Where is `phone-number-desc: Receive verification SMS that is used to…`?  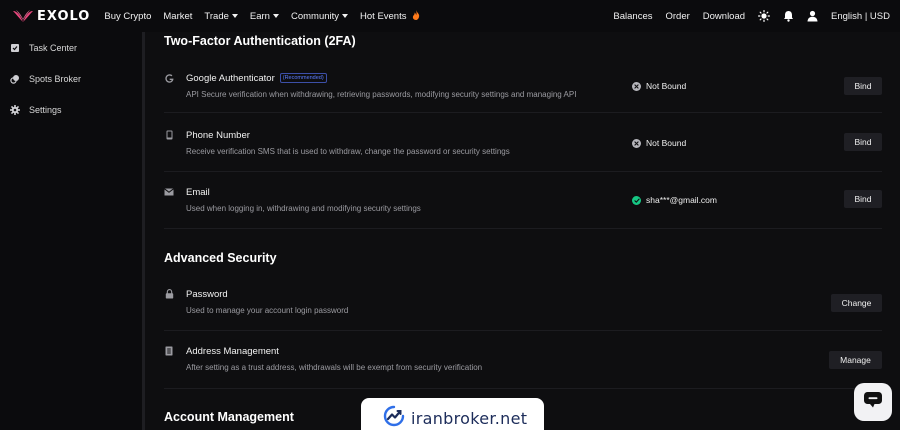 phone-number-desc: Receive verification SMS that is used to… is located at coordinates (348, 151).